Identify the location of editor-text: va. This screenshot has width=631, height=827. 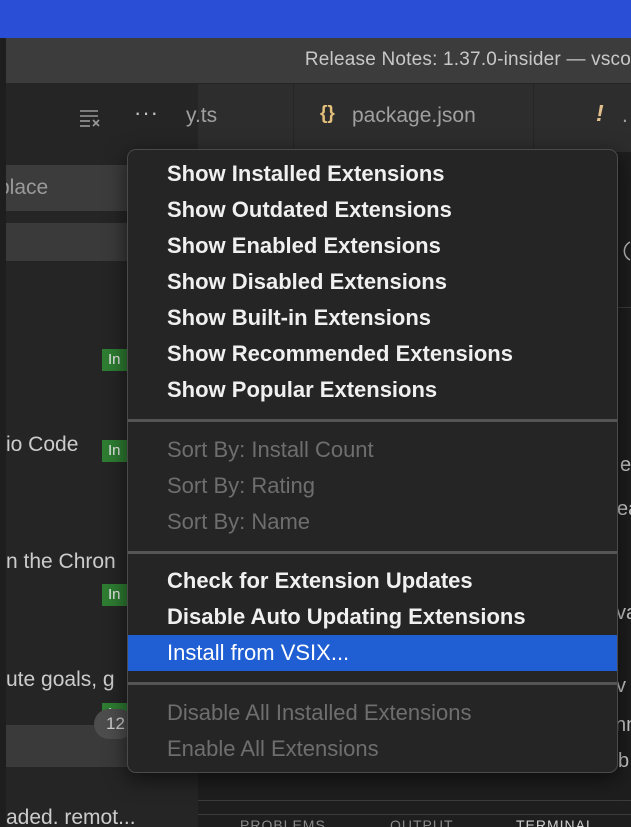
(623, 613).